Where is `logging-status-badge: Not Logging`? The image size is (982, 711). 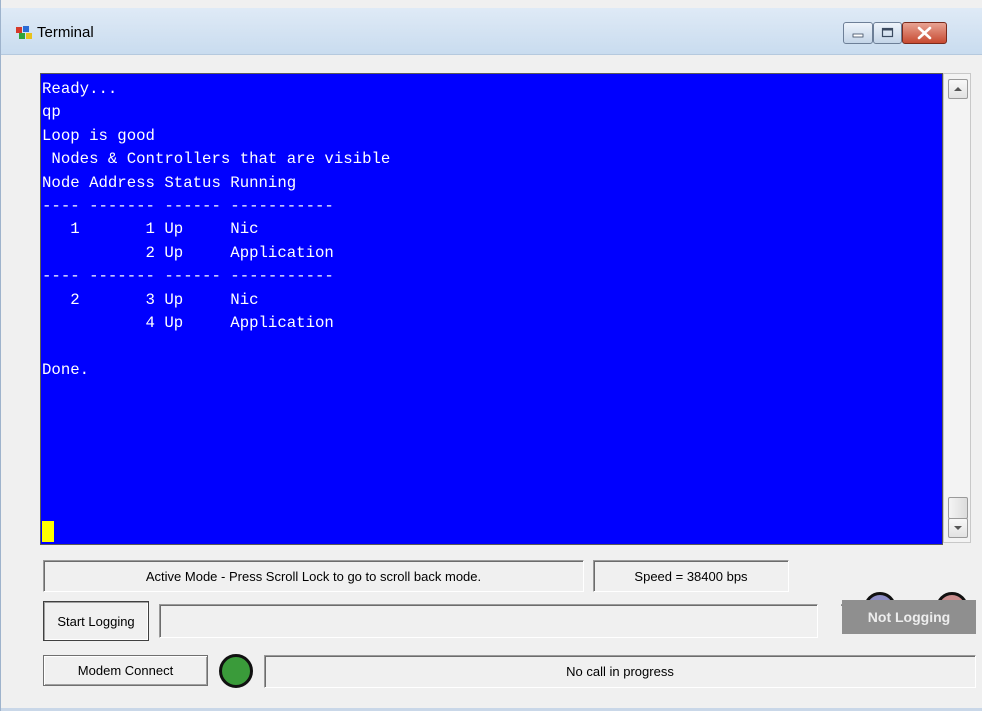
logging-status-badge: Not Logging is located at coordinates (909, 617).